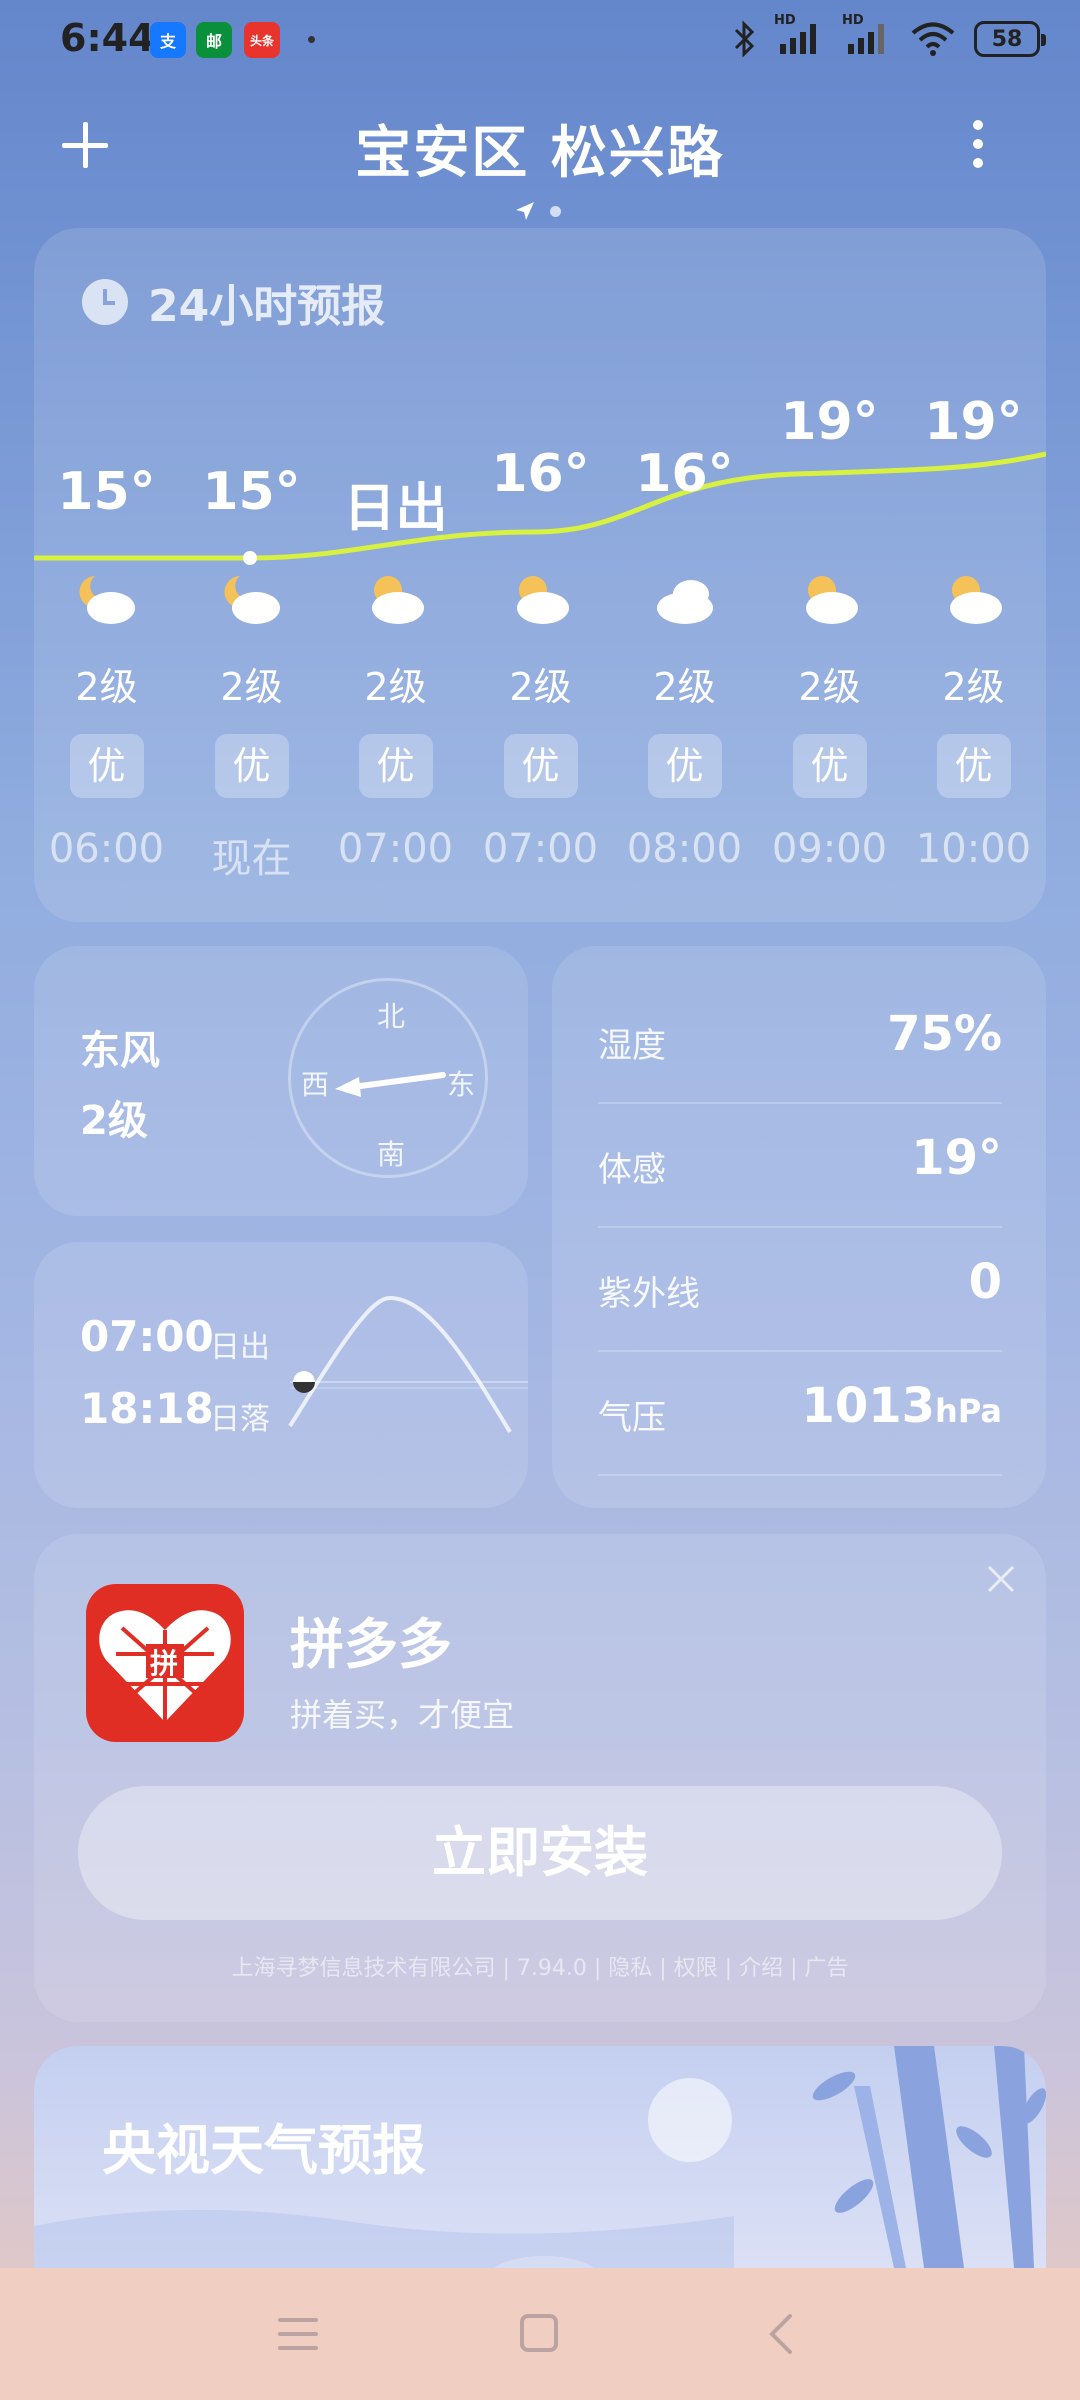  I want to click on sun-path-arc, so click(408, 1364).